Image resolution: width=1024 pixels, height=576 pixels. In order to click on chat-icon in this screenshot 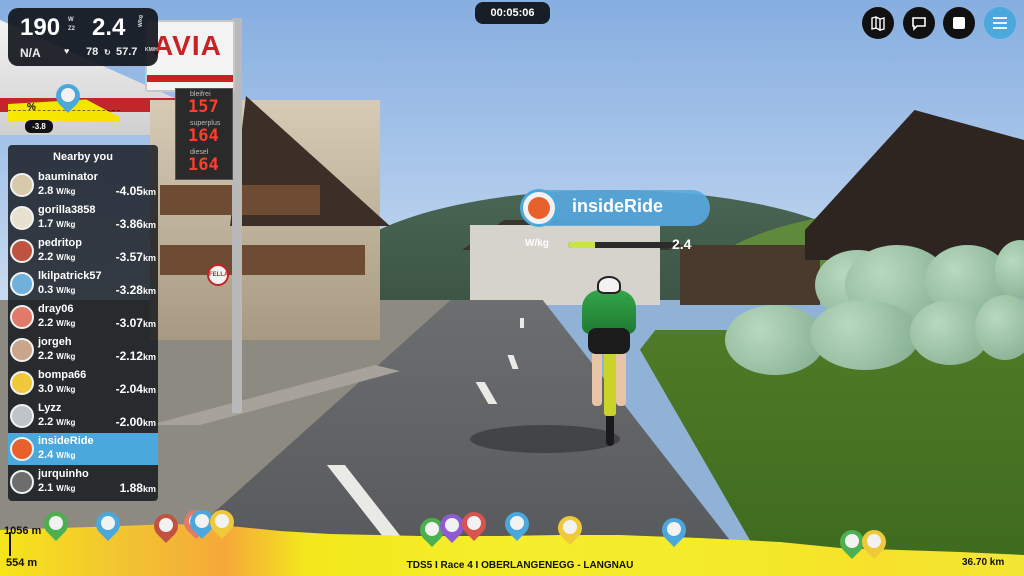, I will do `click(919, 24)`.